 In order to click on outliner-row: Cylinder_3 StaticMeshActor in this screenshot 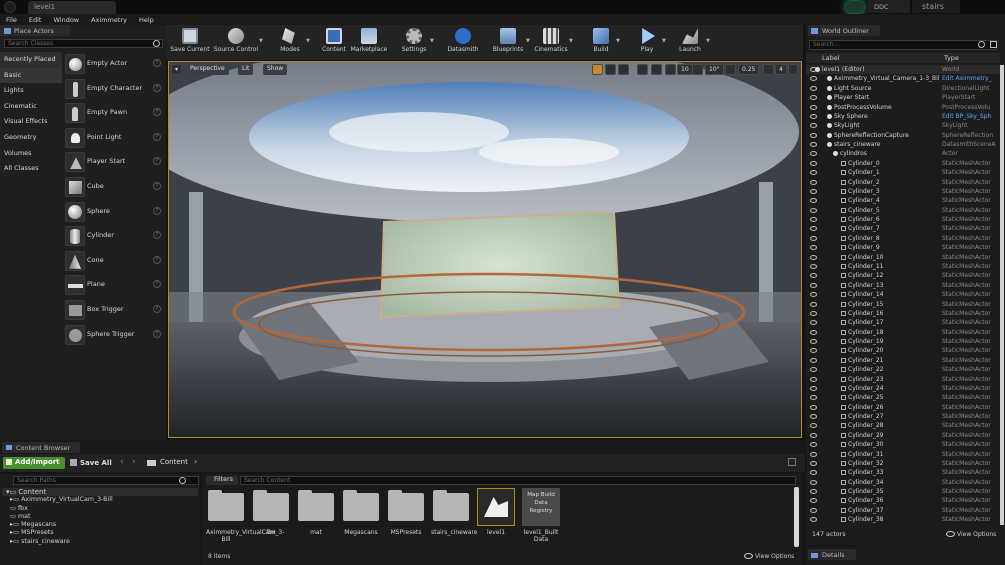, I will do `click(903, 191)`.